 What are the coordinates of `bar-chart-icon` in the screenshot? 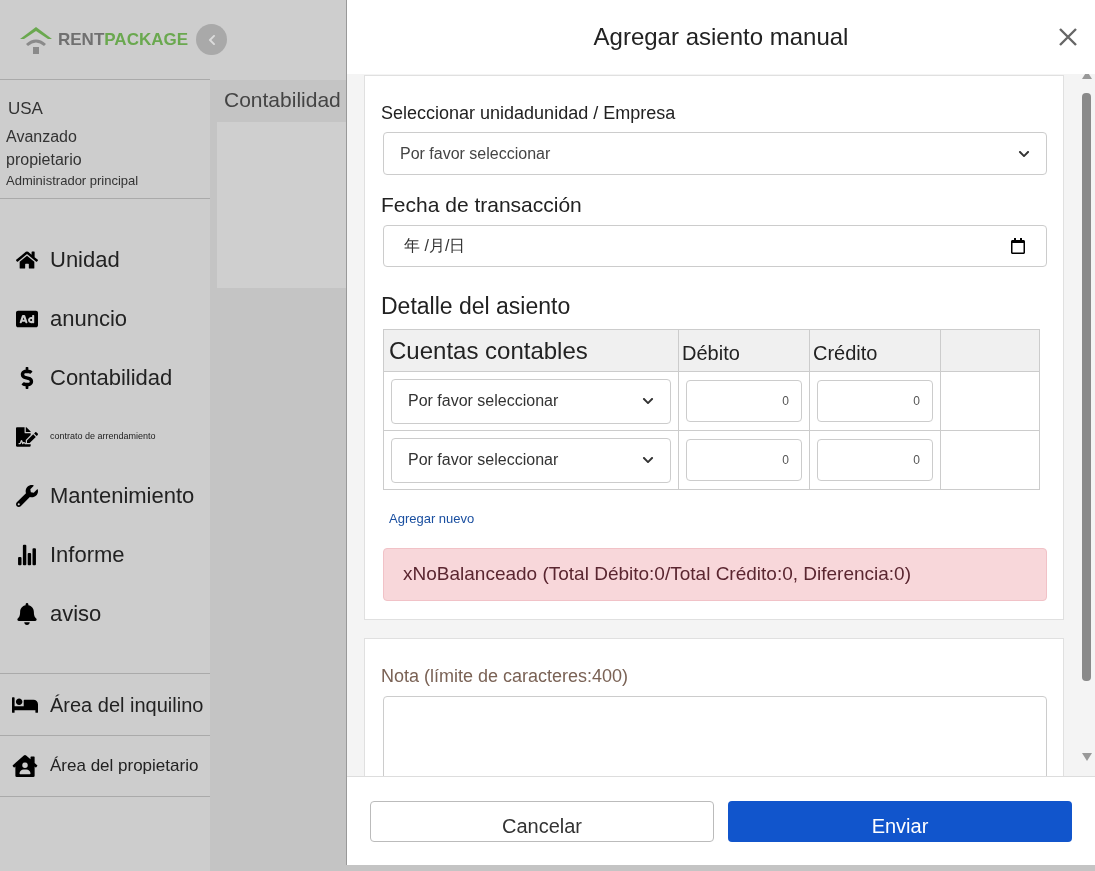 It's located at (27, 554).